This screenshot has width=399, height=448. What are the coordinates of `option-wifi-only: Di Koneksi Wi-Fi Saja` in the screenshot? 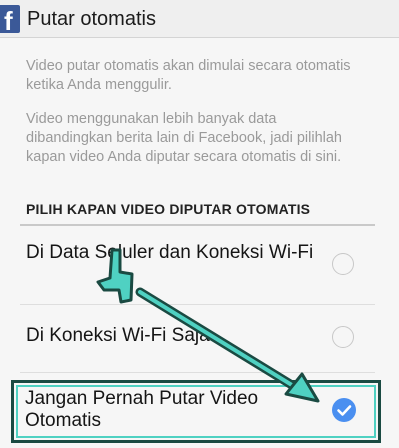 It's located at (199, 338).